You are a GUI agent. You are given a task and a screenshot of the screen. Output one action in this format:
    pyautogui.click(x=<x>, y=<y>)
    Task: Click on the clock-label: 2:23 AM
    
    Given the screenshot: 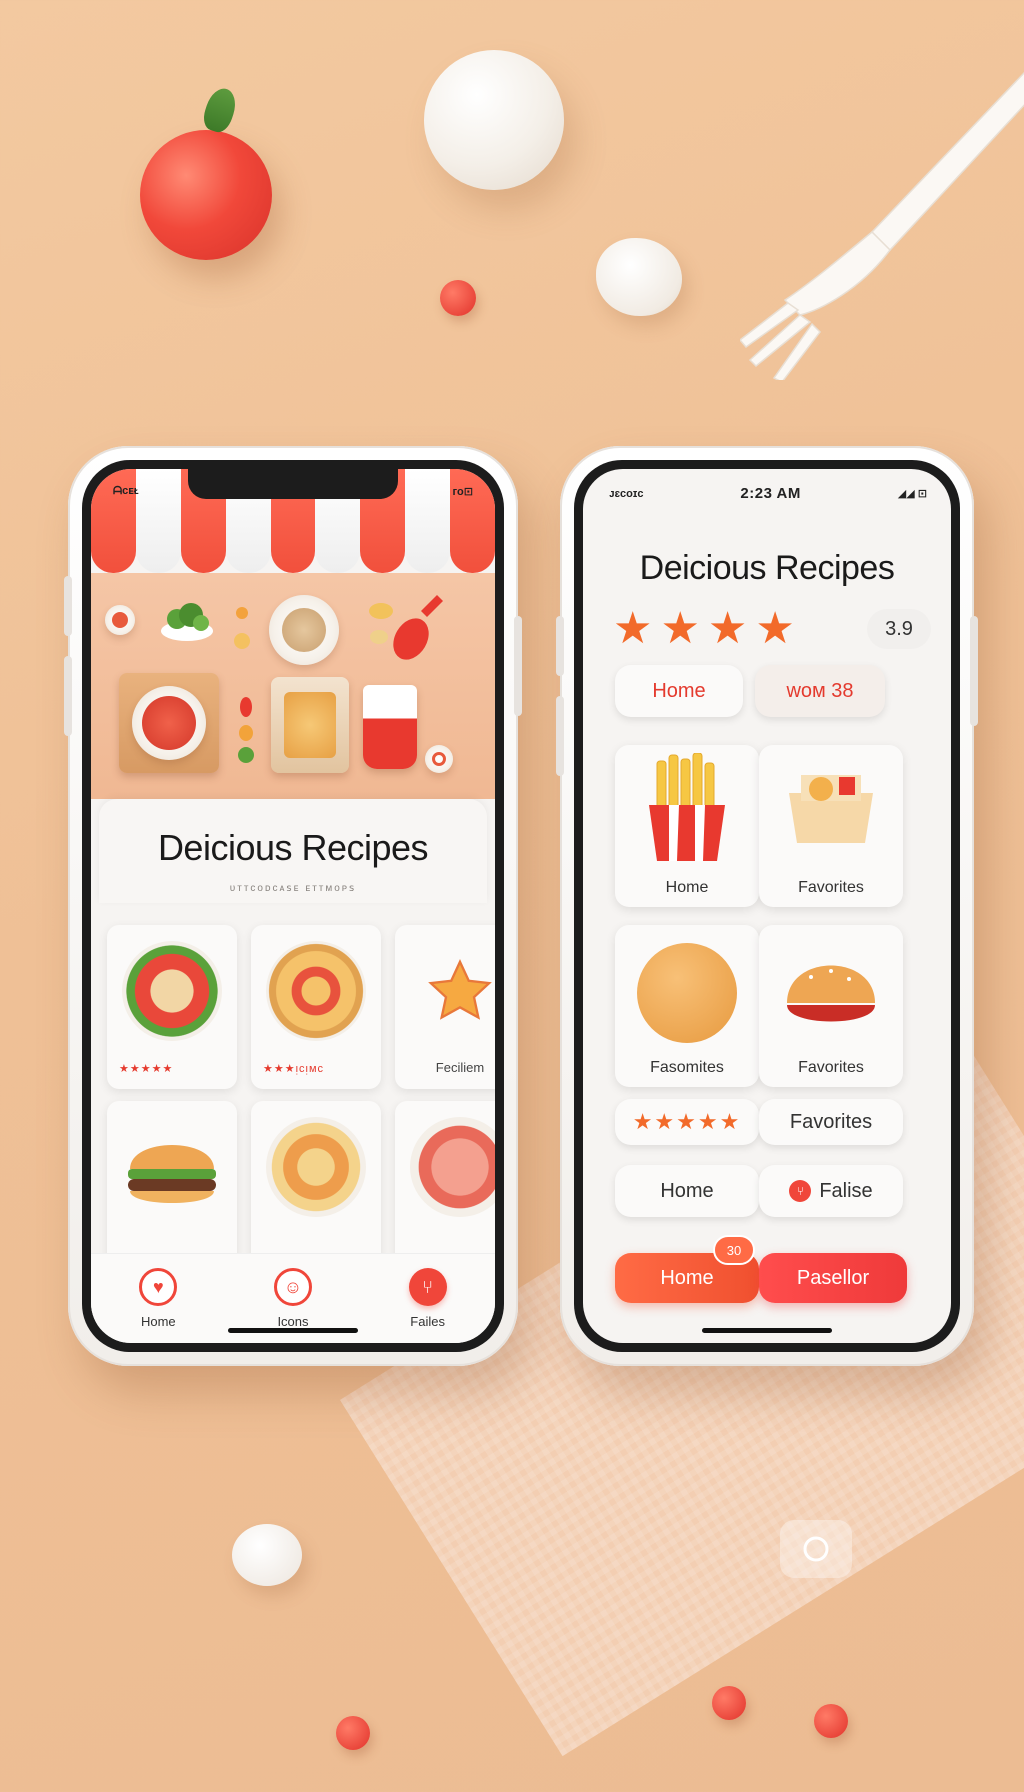 What is the action you would take?
    pyautogui.click(x=770, y=493)
    